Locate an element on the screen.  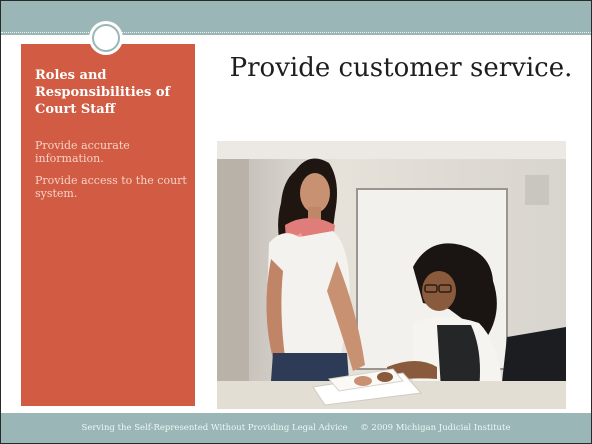
sidebar-item: Provide access to the court system. is located at coordinates (111, 187).